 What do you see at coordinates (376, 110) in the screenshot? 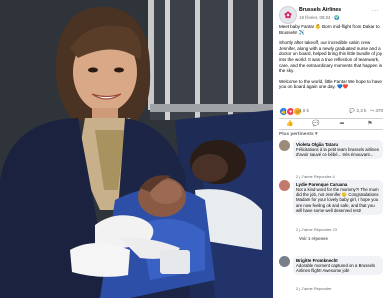
I see `share-count: ↪ 370` at bounding box center [376, 110].